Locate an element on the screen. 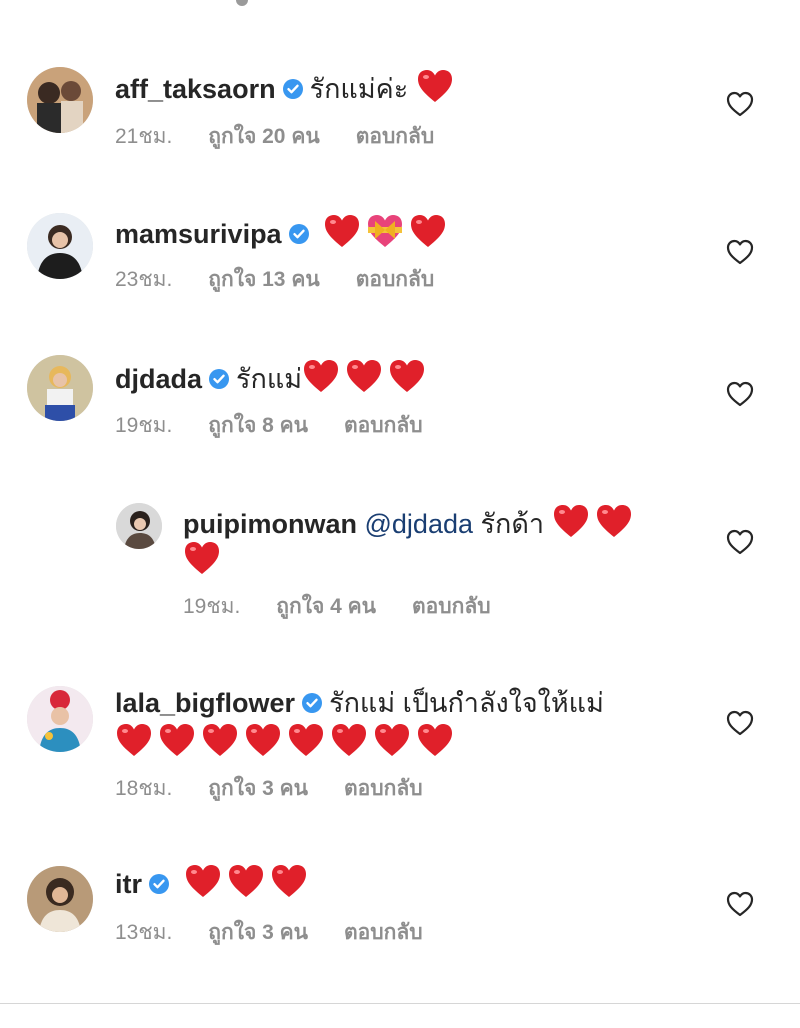 The image size is (800, 1028). reply-text: รักด้า is located at coordinates (512, 524).